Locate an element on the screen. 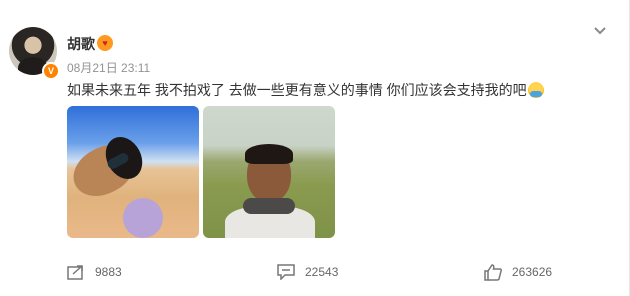 The image size is (630, 296). thumbs-up-icon is located at coordinates (493, 272).